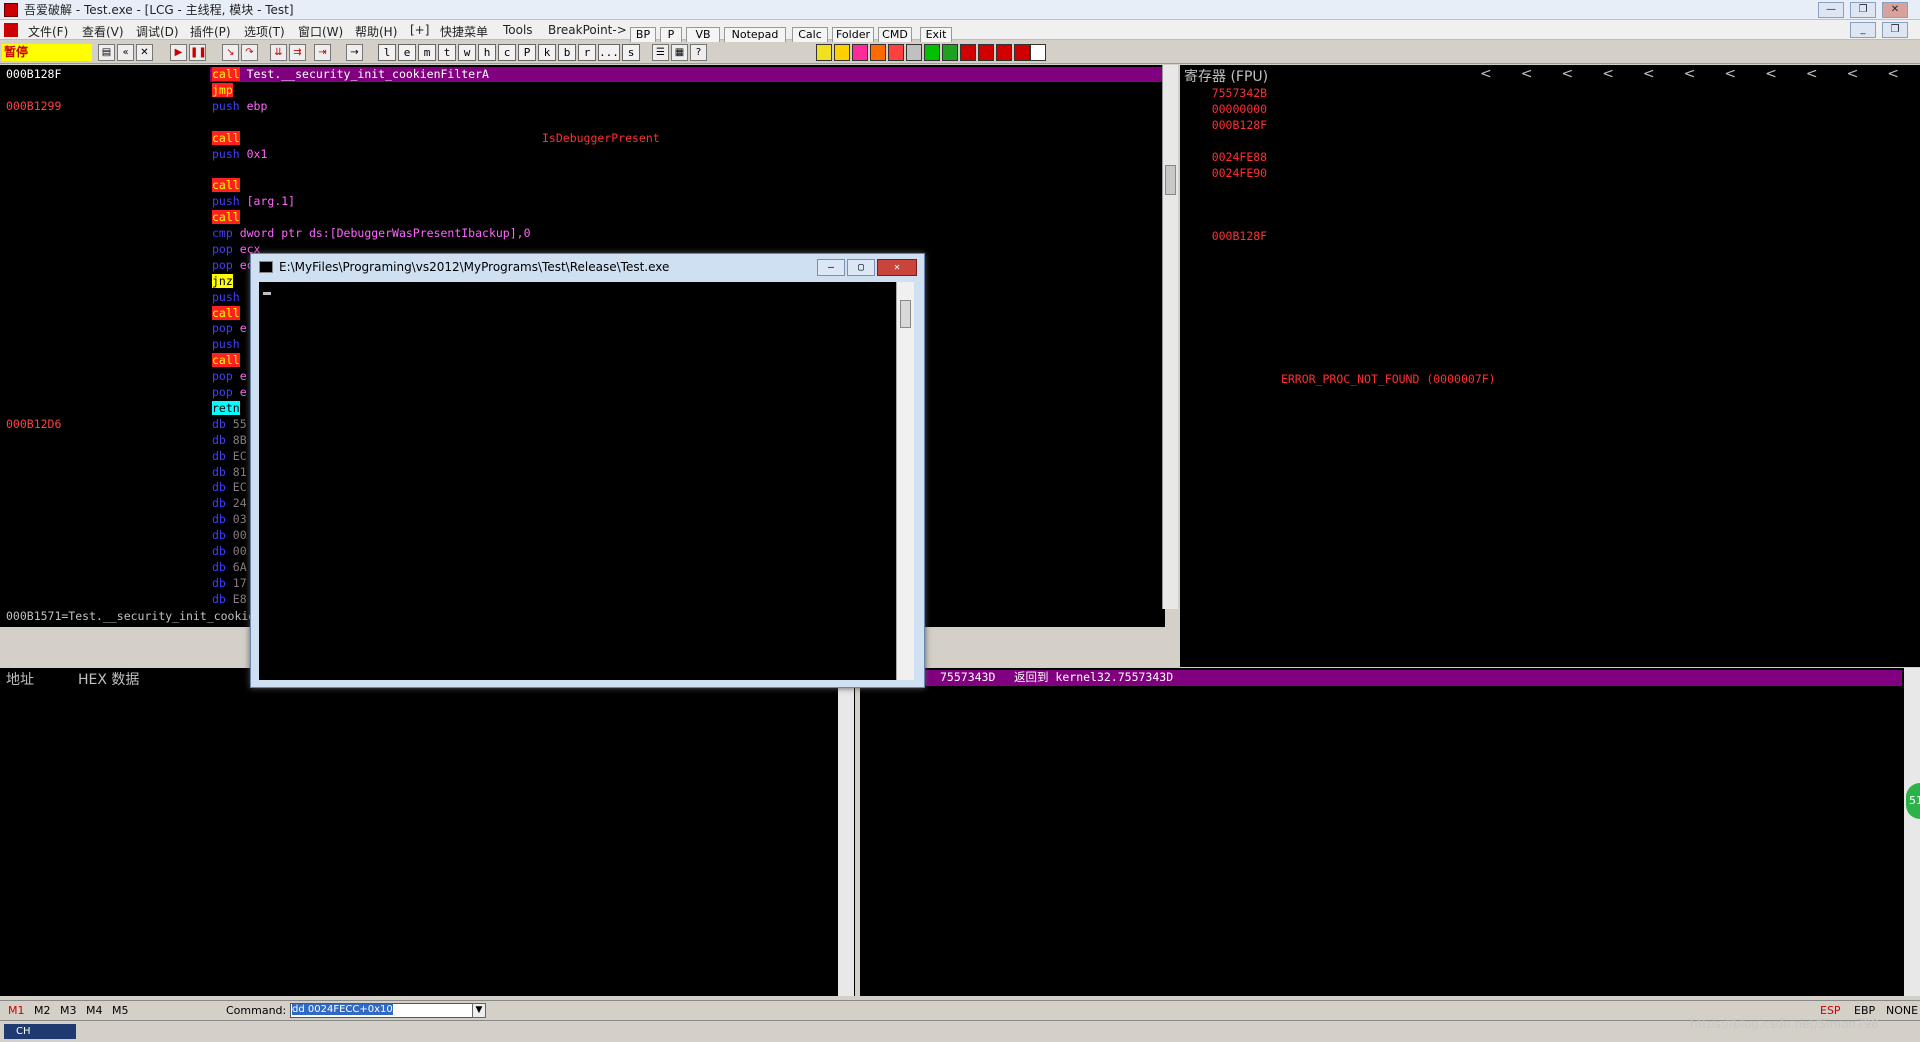 The width and height of the screenshot is (1920, 1042). I want to click on memory-tab-m2: M2, so click(42, 1010).